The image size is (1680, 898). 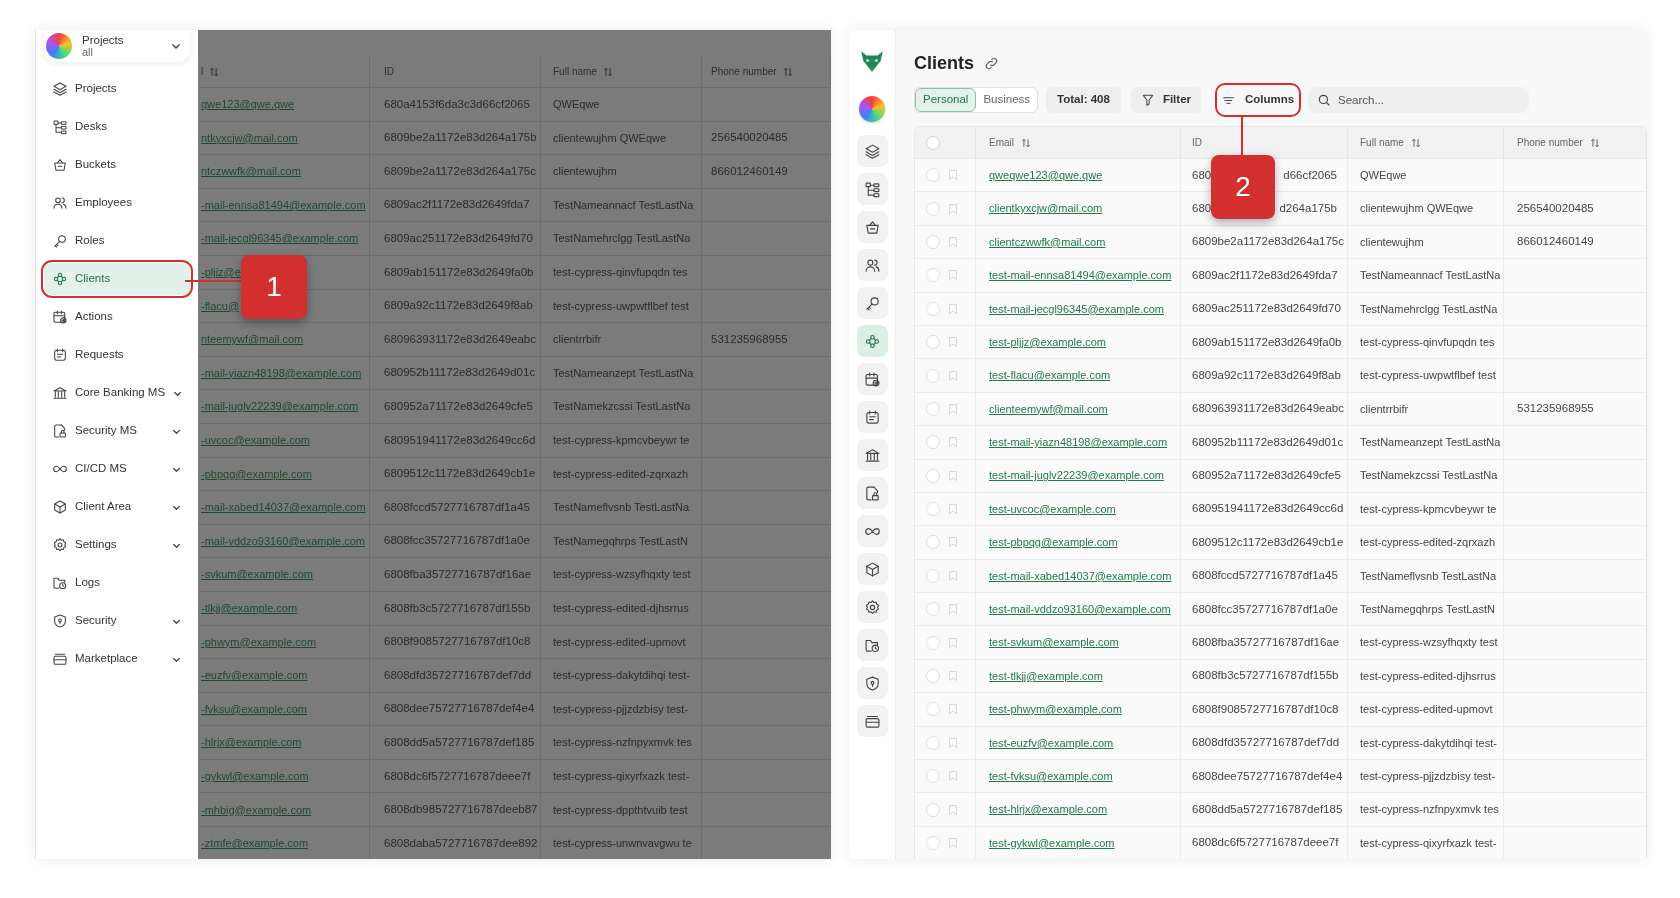 I want to click on email-link: clienteemywf@mail.com, so click(x=1048, y=409).